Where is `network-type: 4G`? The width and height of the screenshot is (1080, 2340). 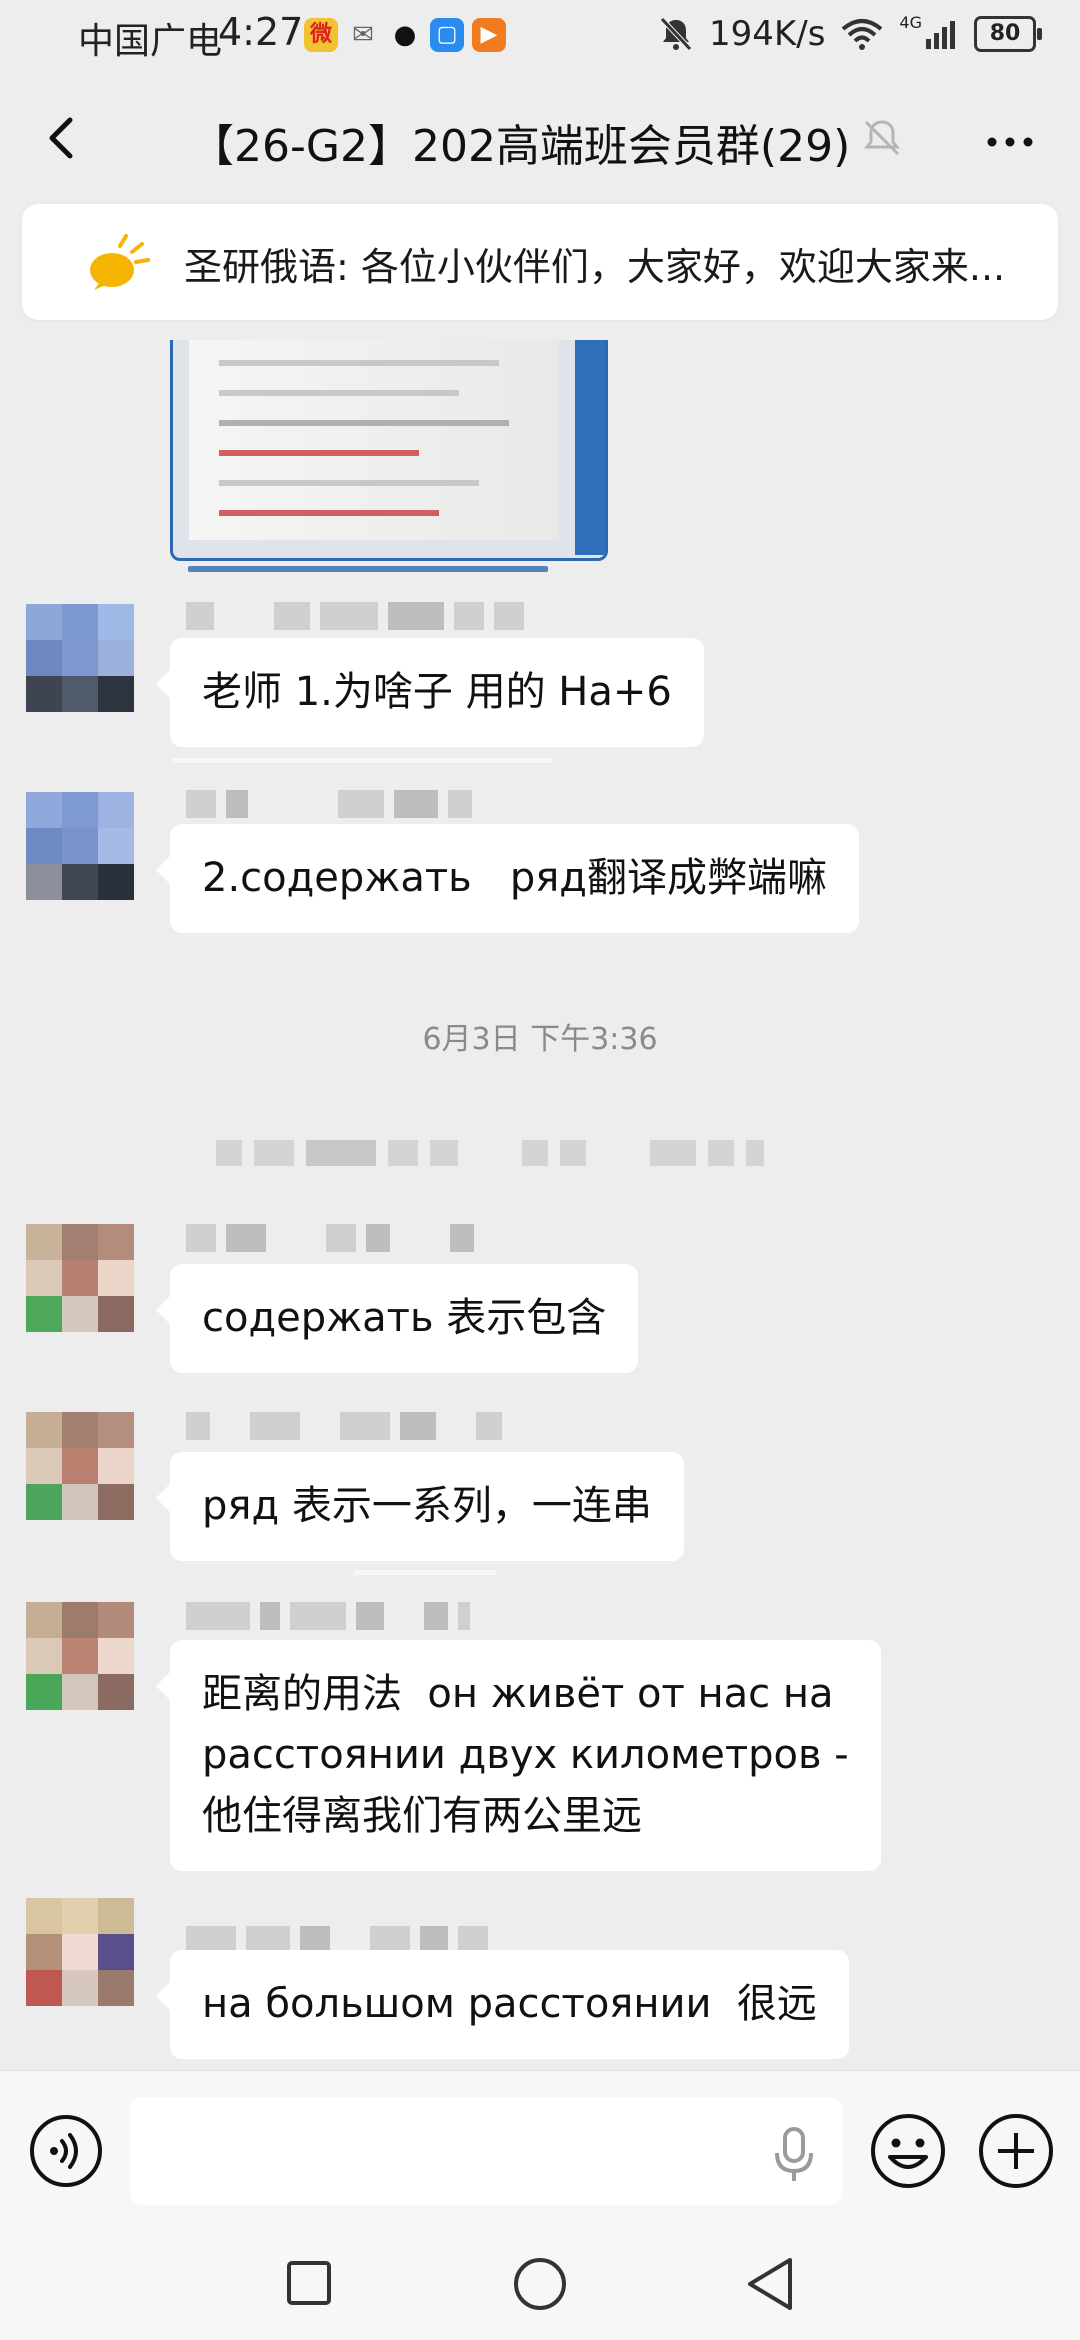
network-type: 4G is located at coordinates (910, 22).